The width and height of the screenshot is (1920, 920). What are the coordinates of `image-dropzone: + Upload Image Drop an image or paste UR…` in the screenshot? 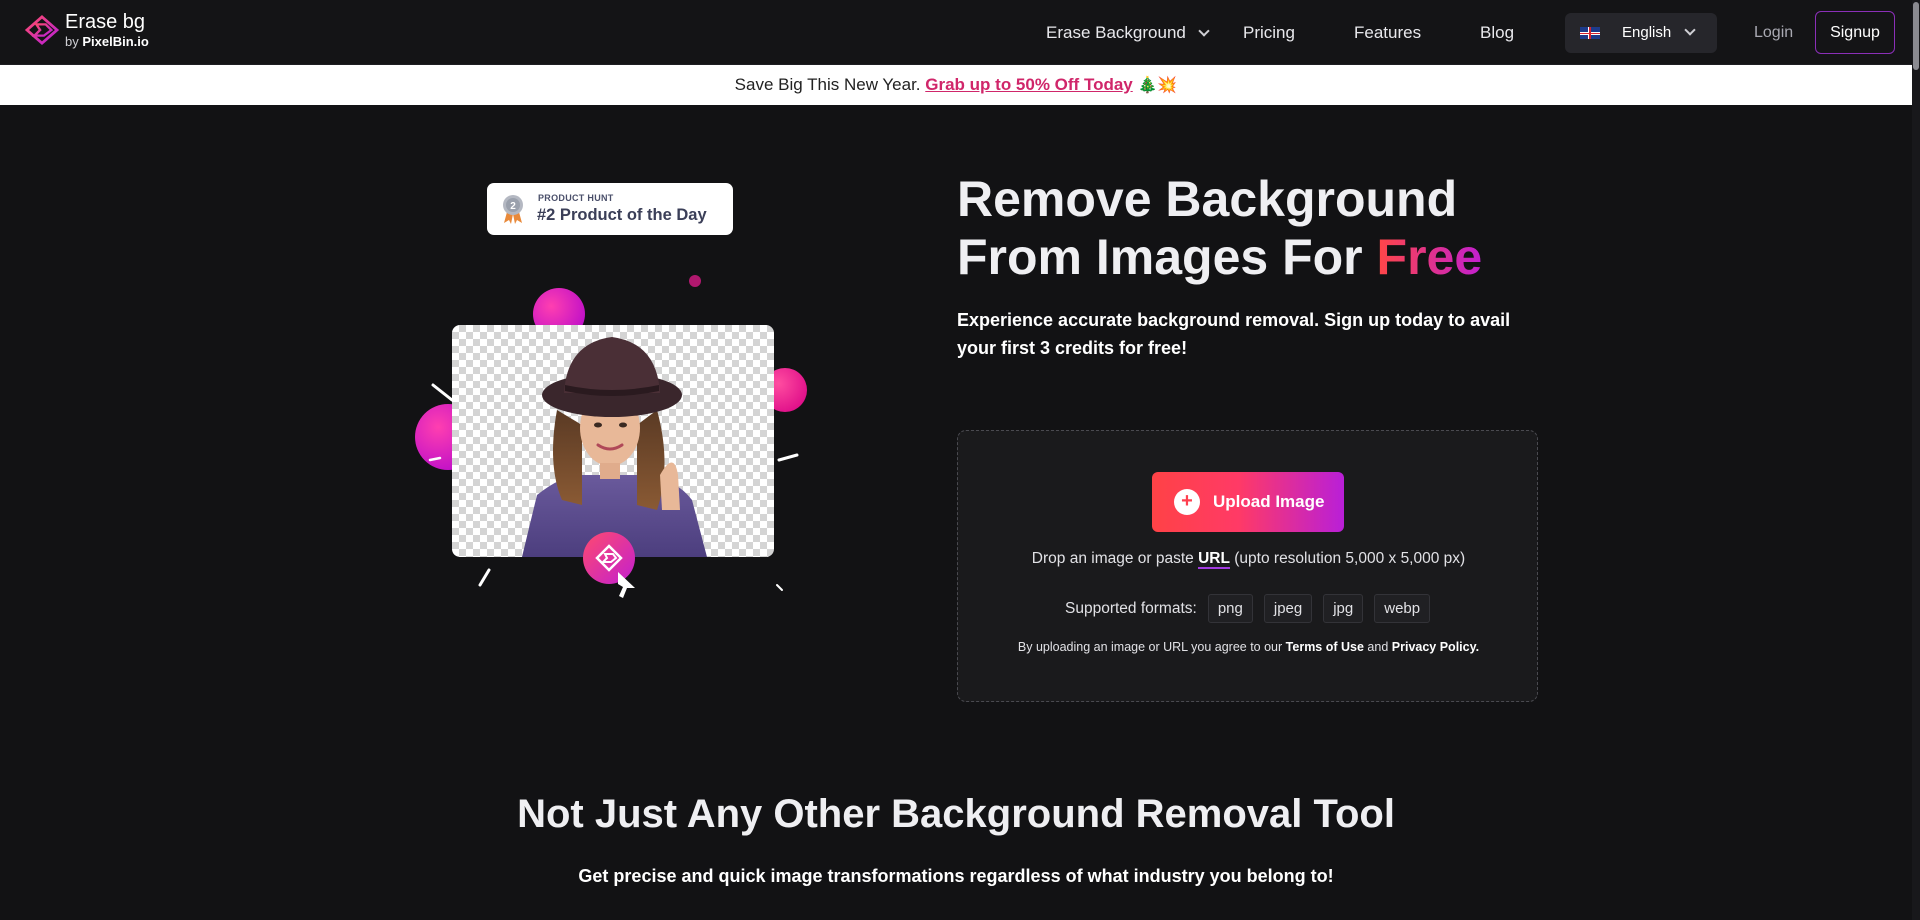 It's located at (1247, 566).